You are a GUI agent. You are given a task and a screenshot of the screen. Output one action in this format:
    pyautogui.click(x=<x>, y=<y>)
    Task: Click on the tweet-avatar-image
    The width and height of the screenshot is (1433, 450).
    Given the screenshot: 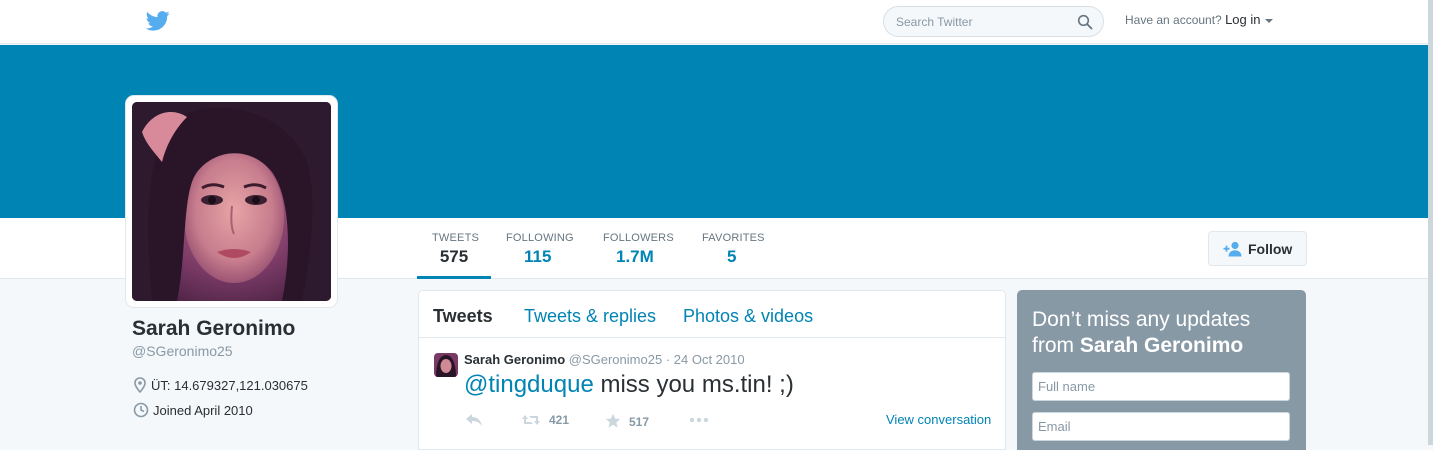 What is the action you would take?
    pyautogui.click(x=446, y=365)
    